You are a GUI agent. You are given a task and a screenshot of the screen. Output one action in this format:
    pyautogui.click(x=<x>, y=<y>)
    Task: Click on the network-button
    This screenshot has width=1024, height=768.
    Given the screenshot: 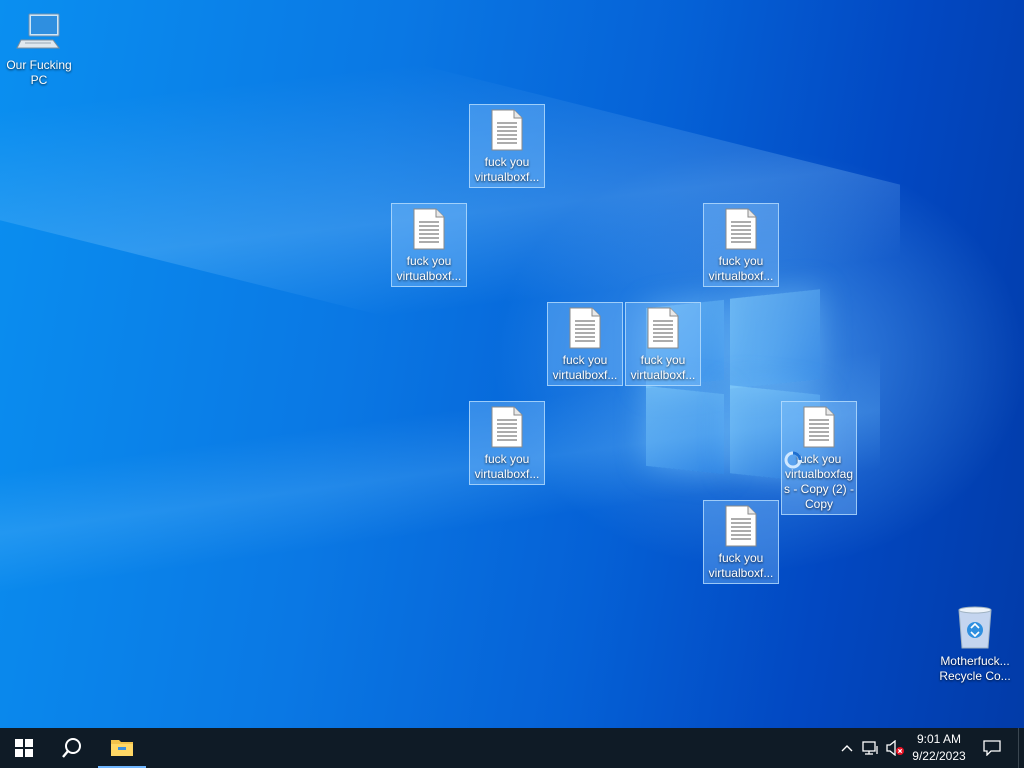 What is the action you would take?
    pyautogui.click(x=871, y=748)
    